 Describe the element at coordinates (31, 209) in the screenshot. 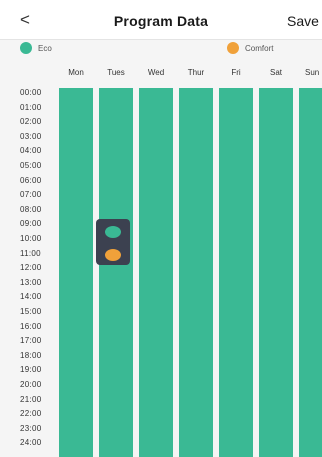

I see `hour-label: 08:00` at that location.